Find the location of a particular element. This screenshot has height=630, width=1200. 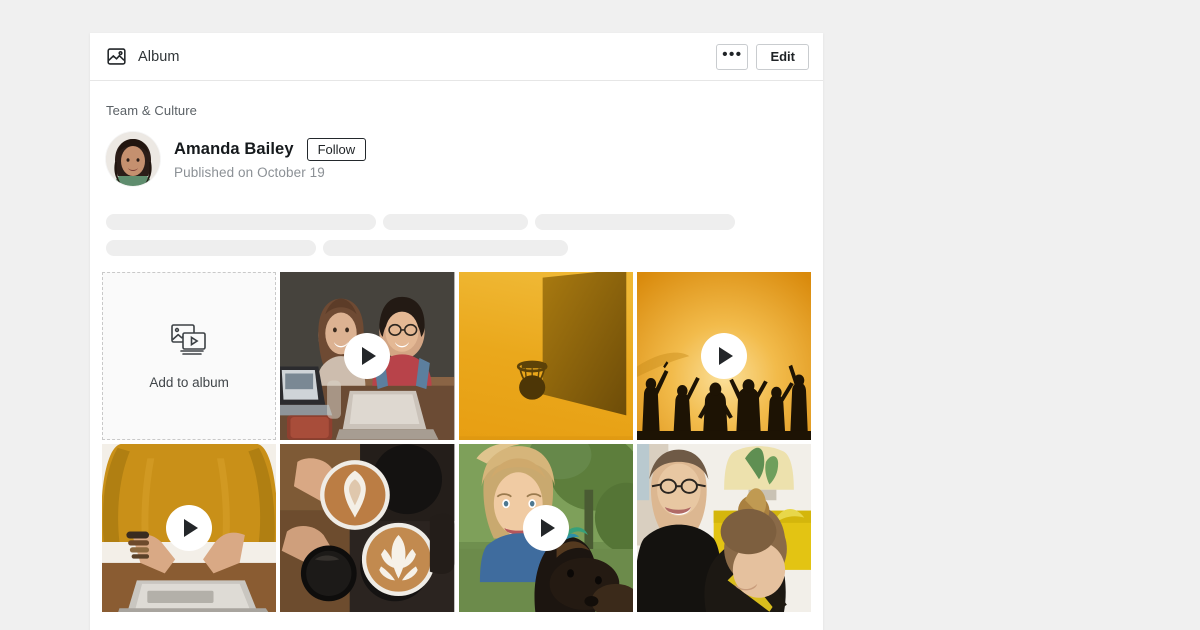

content-skeleton is located at coordinates (456, 221).